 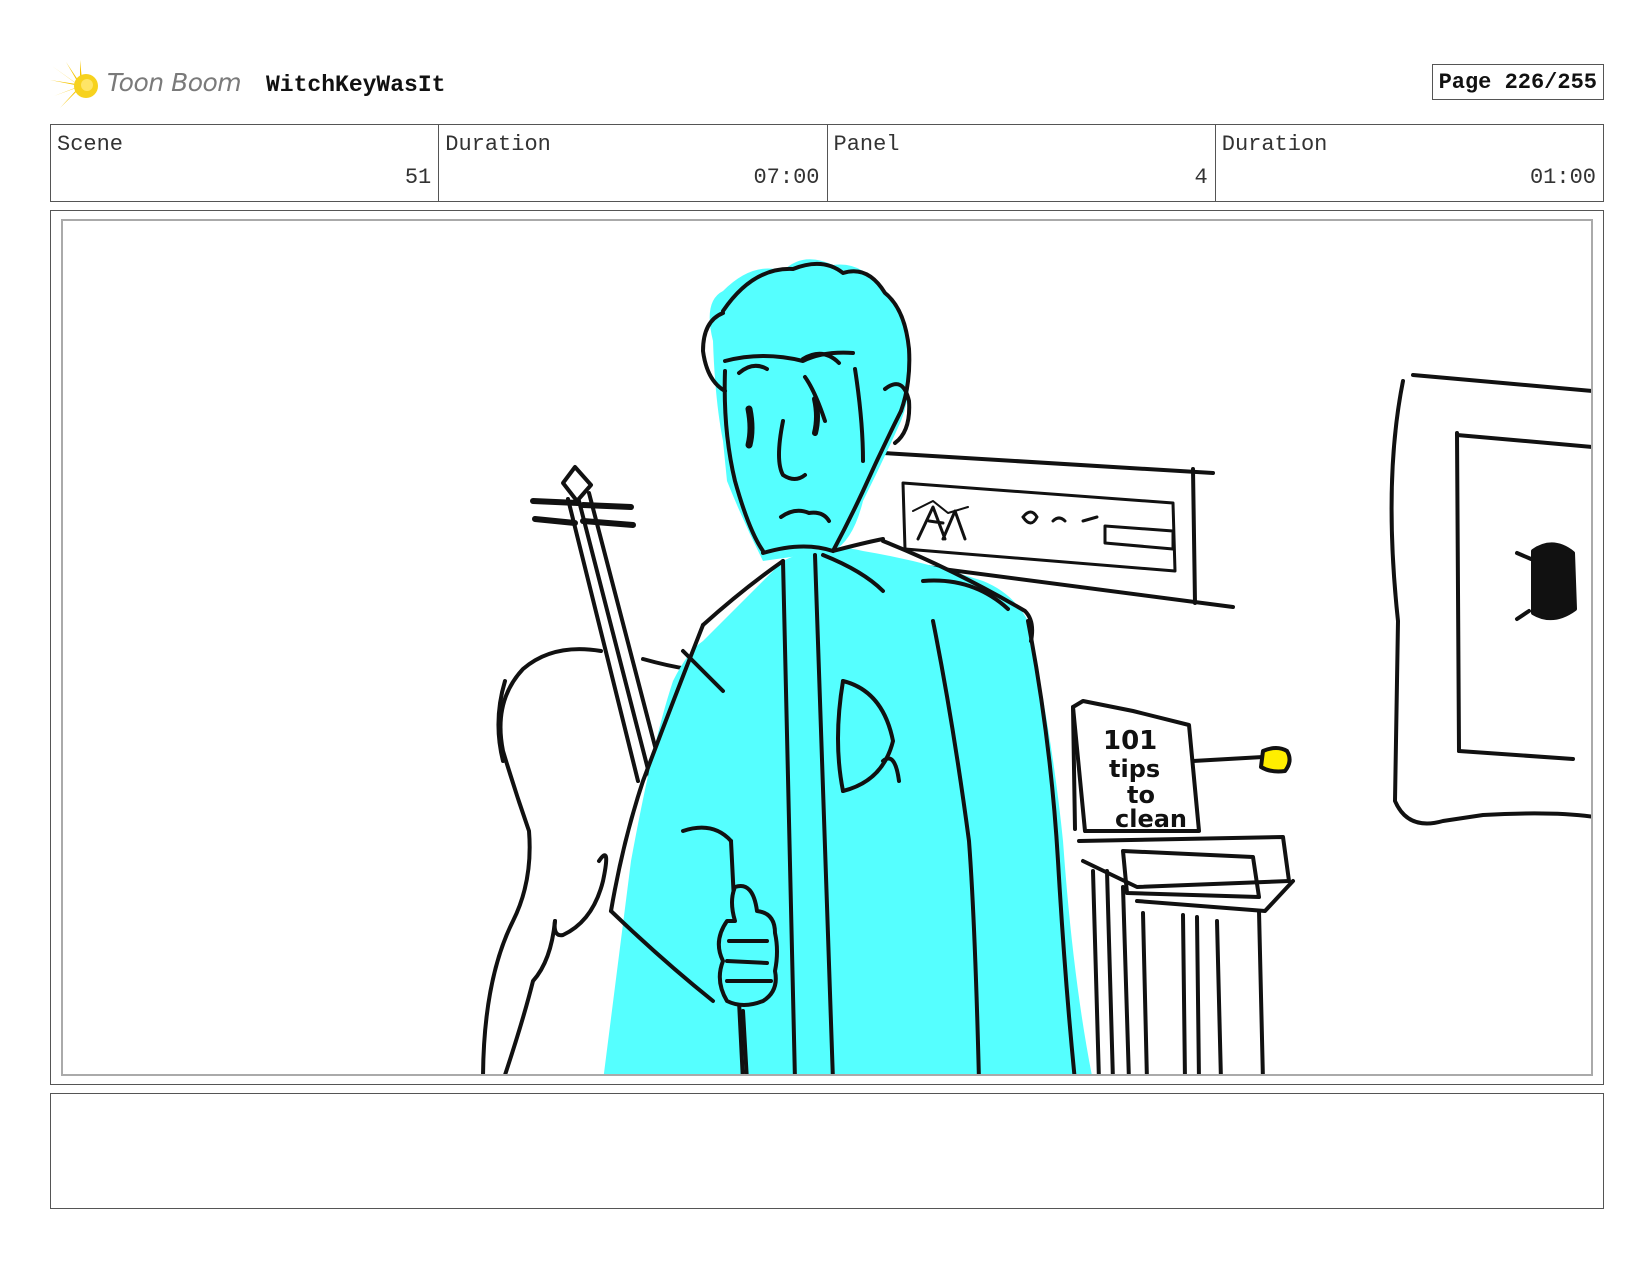 I want to click on book-and-table: 101 tips to clean, so click(x=1183, y=886).